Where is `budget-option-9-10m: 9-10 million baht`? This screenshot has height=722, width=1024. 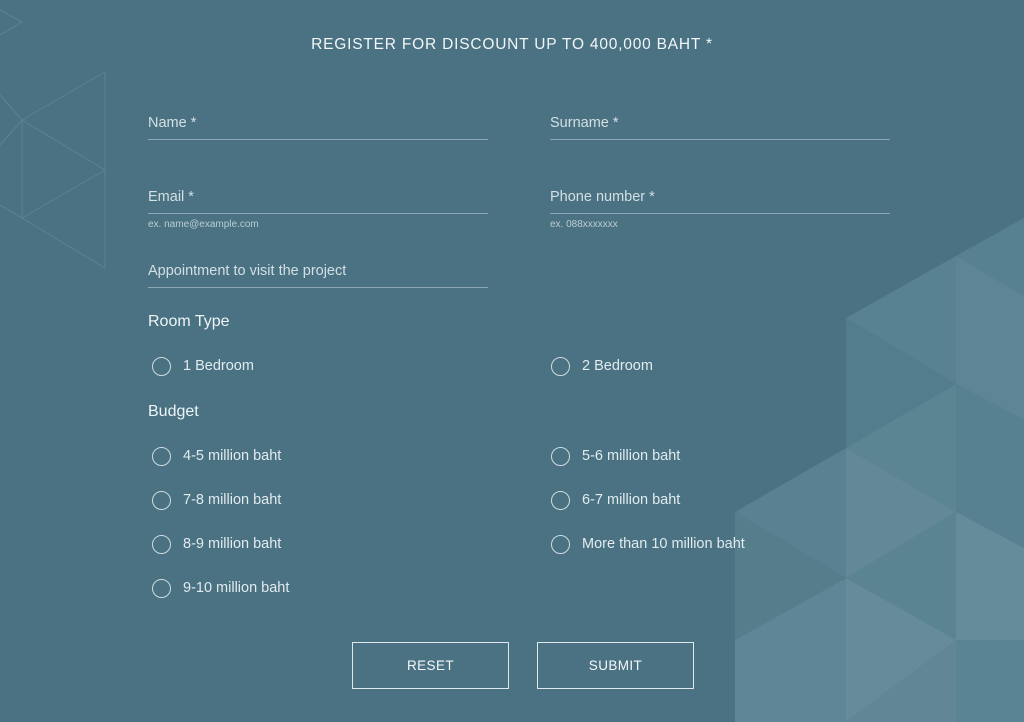 budget-option-9-10m: 9-10 million baht is located at coordinates (220, 588).